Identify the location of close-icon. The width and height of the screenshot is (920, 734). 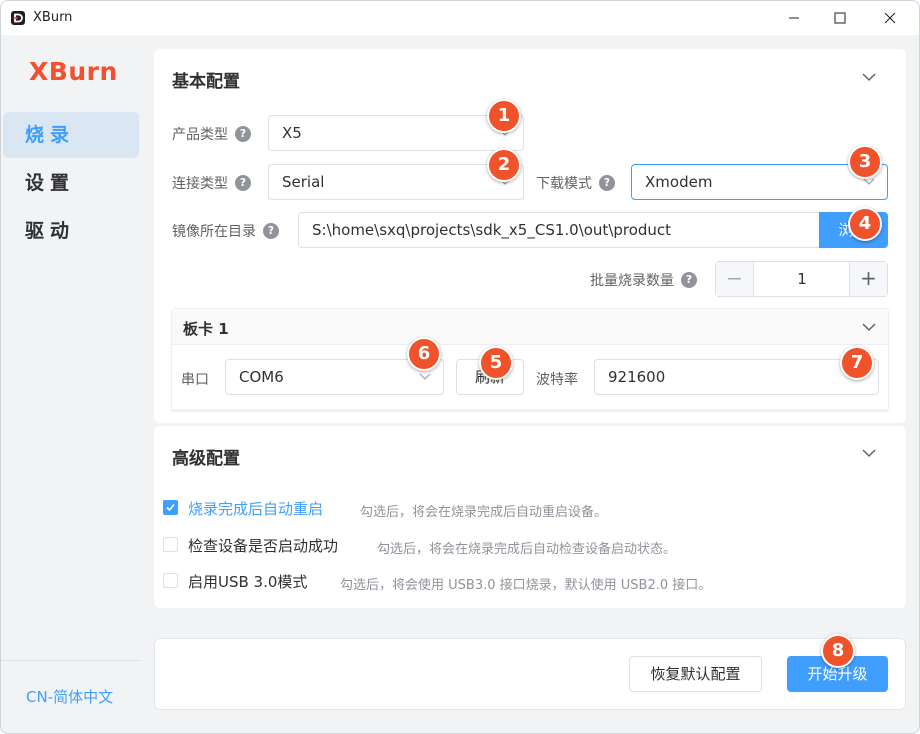
(890, 18).